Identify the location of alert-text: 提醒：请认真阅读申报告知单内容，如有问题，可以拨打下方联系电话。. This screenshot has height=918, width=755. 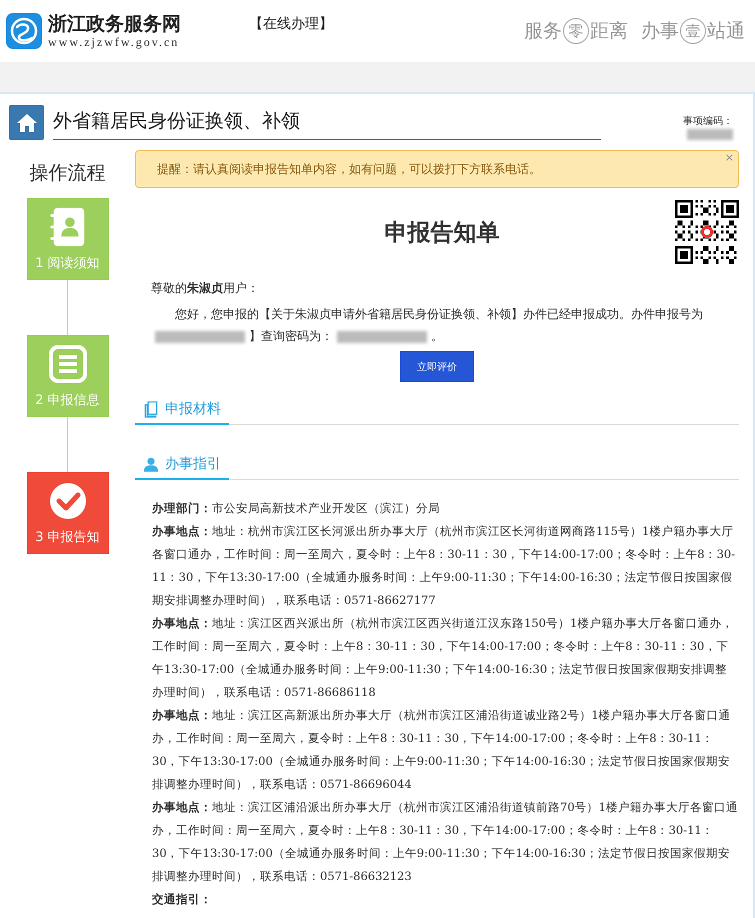
(349, 169).